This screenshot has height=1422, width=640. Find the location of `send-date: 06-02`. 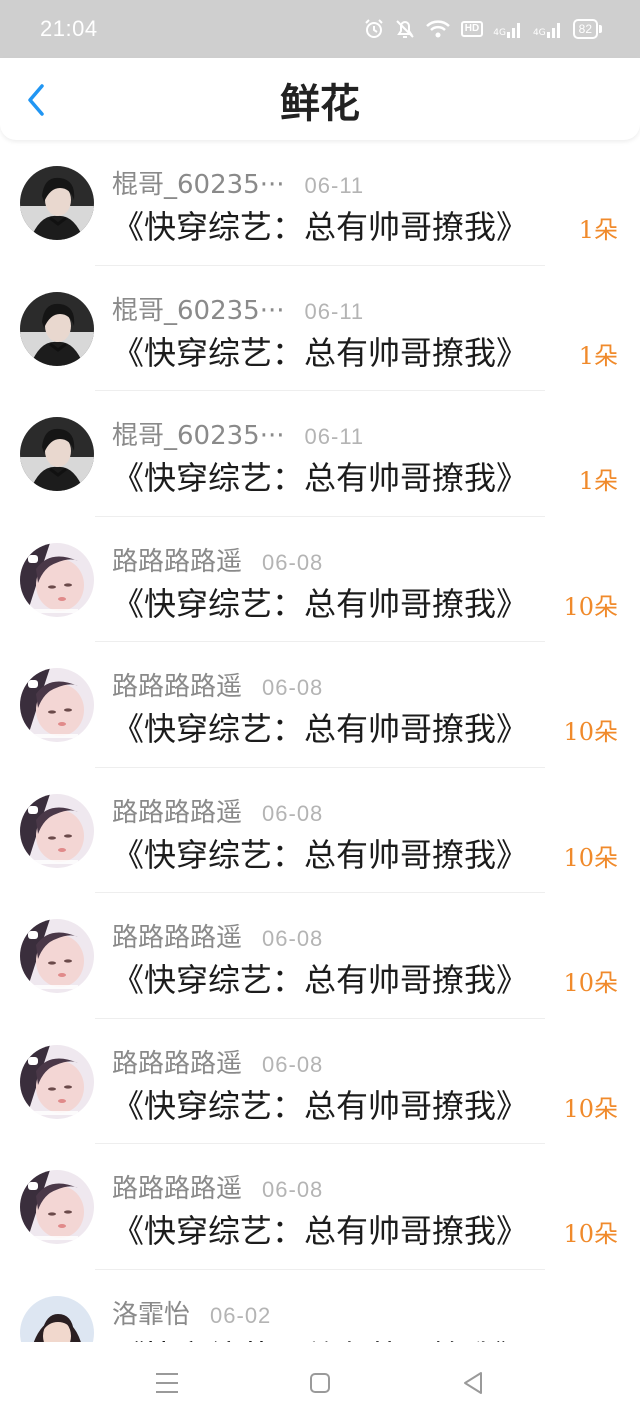

send-date: 06-02 is located at coordinates (241, 1315).